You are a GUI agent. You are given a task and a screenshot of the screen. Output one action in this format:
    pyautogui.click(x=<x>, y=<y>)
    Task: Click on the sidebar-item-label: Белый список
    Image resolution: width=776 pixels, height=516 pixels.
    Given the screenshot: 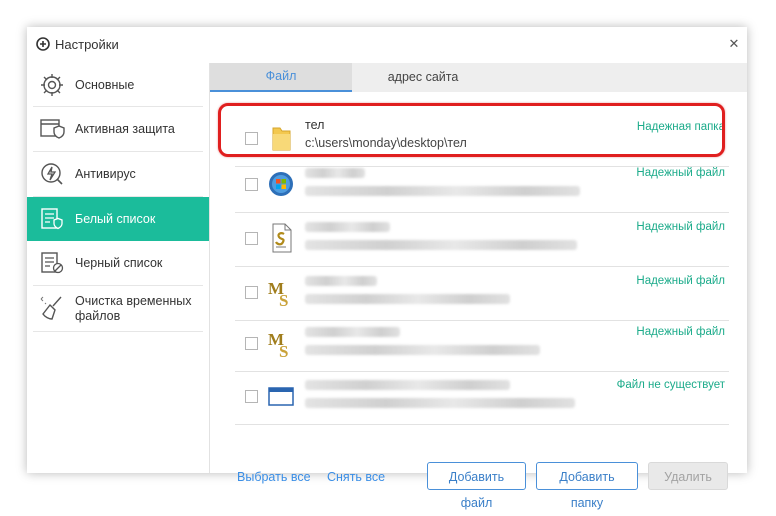 What is the action you would take?
    pyautogui.click(x=115, y=219)
    